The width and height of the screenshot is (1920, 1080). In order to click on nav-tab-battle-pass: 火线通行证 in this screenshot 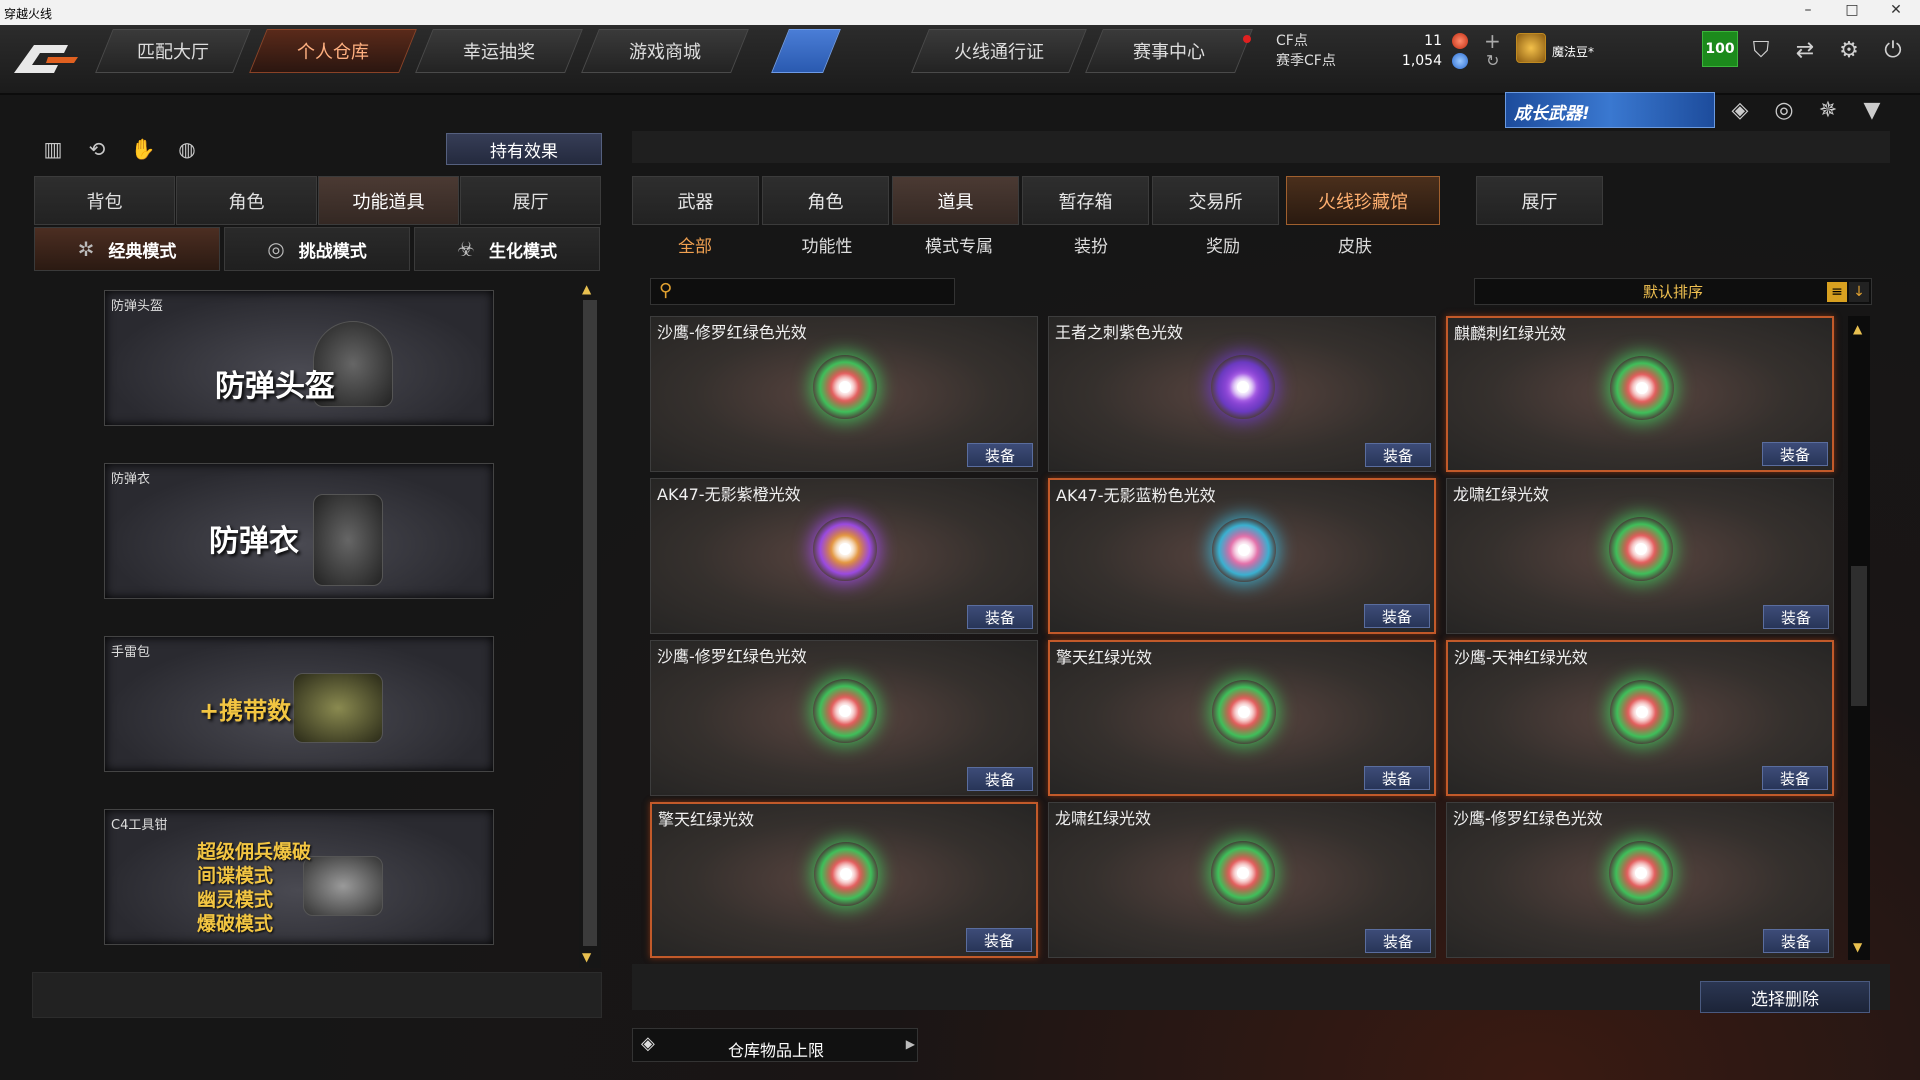, I will do `click(999, 51)`.